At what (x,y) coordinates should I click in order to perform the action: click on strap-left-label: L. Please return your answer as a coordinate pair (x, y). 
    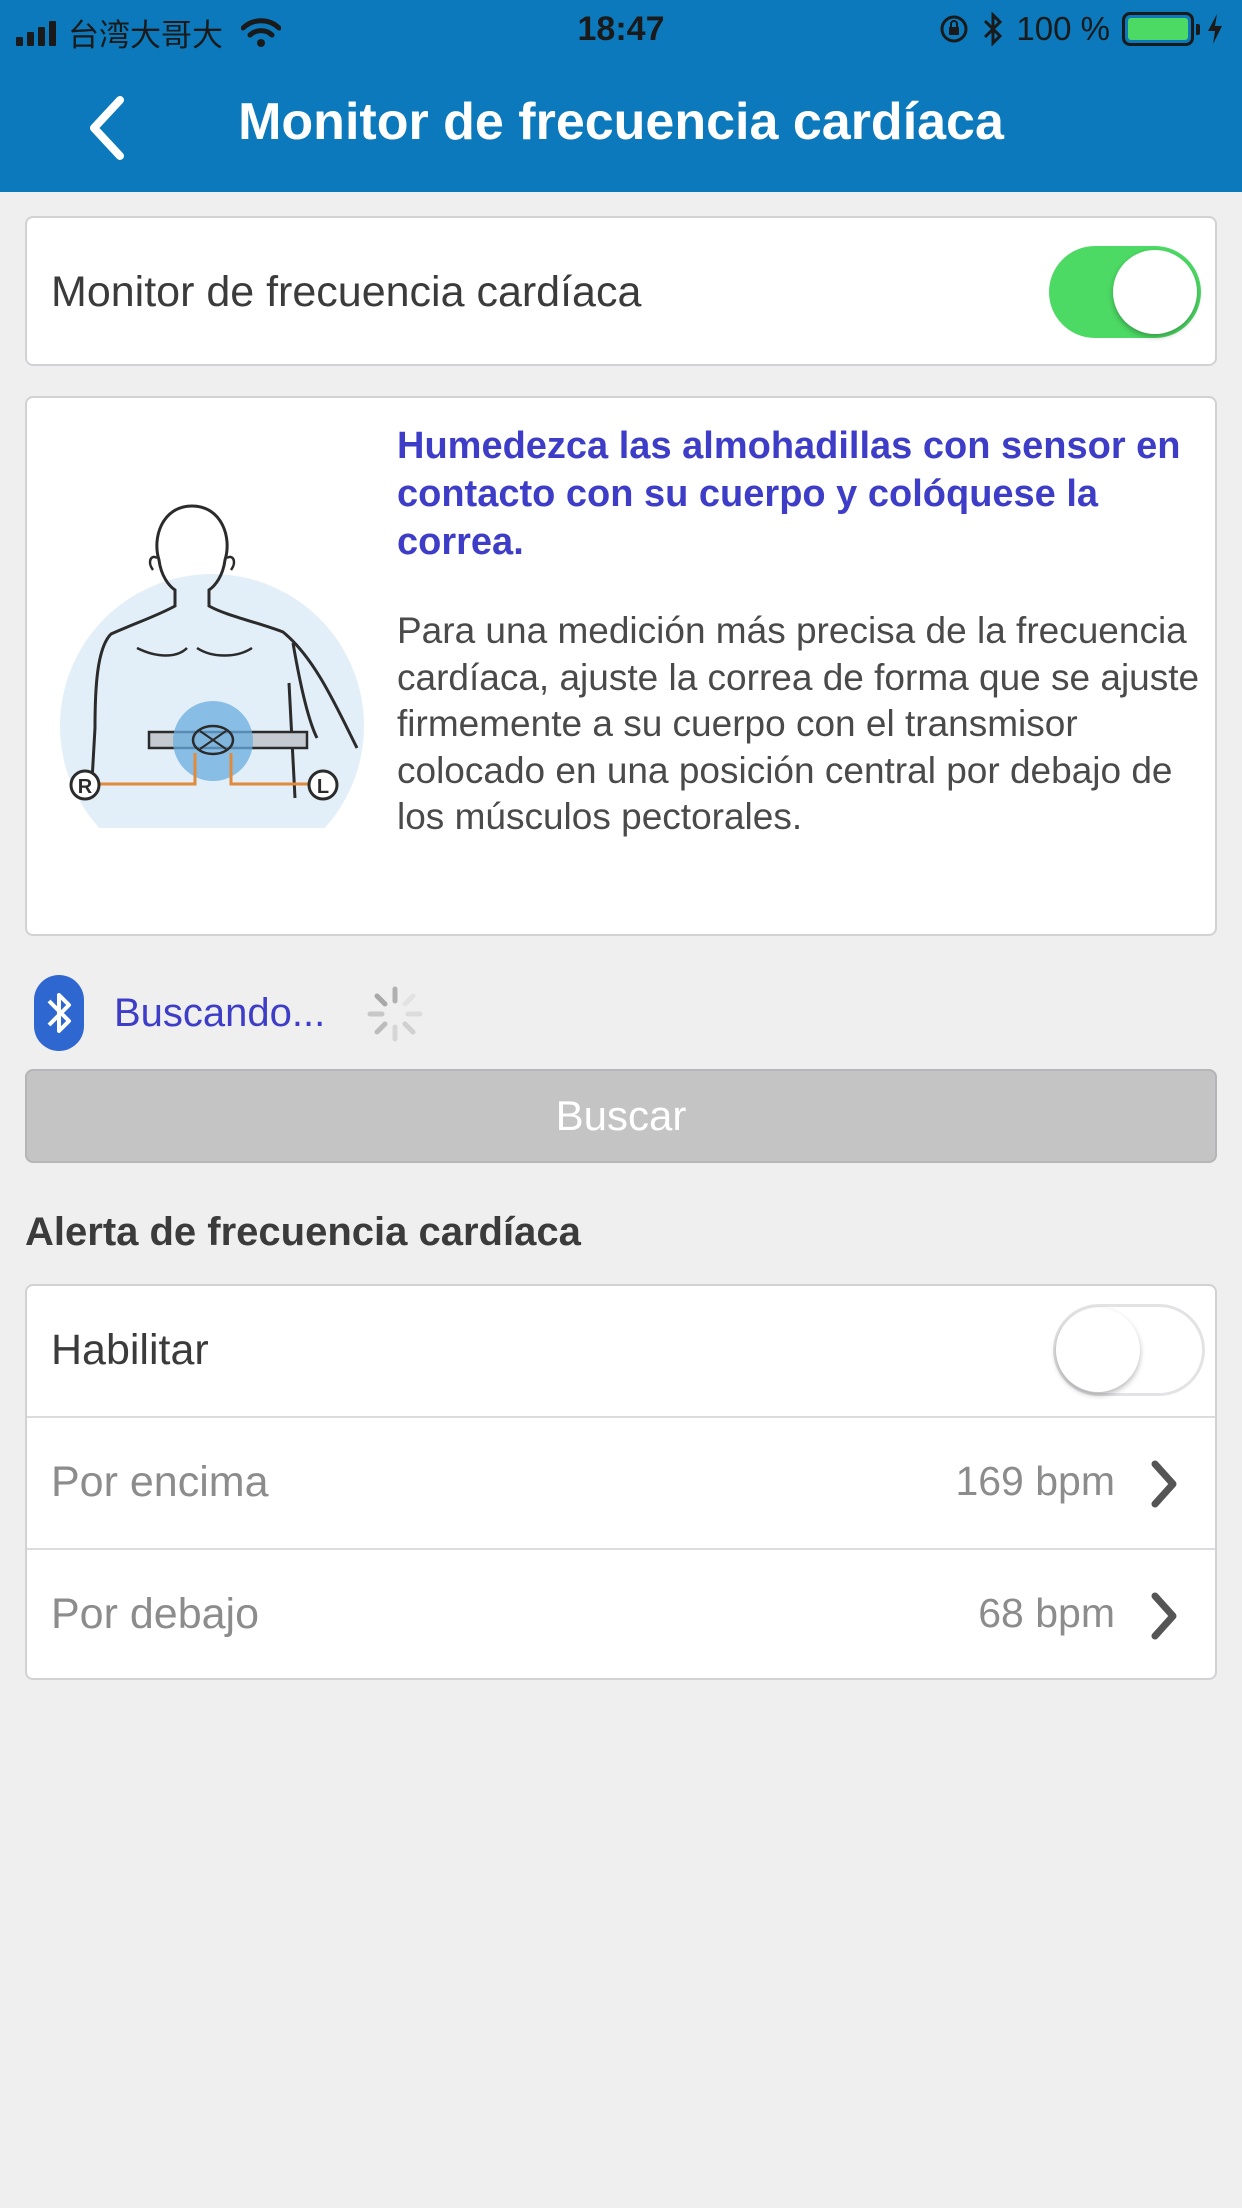
    Looking at the image, I should click on (323, 787).